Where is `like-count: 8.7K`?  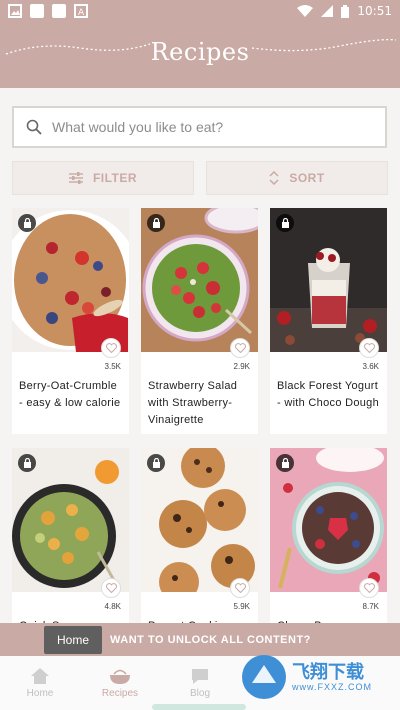 like-count: 8.7K is located at coordinates (370, 606).